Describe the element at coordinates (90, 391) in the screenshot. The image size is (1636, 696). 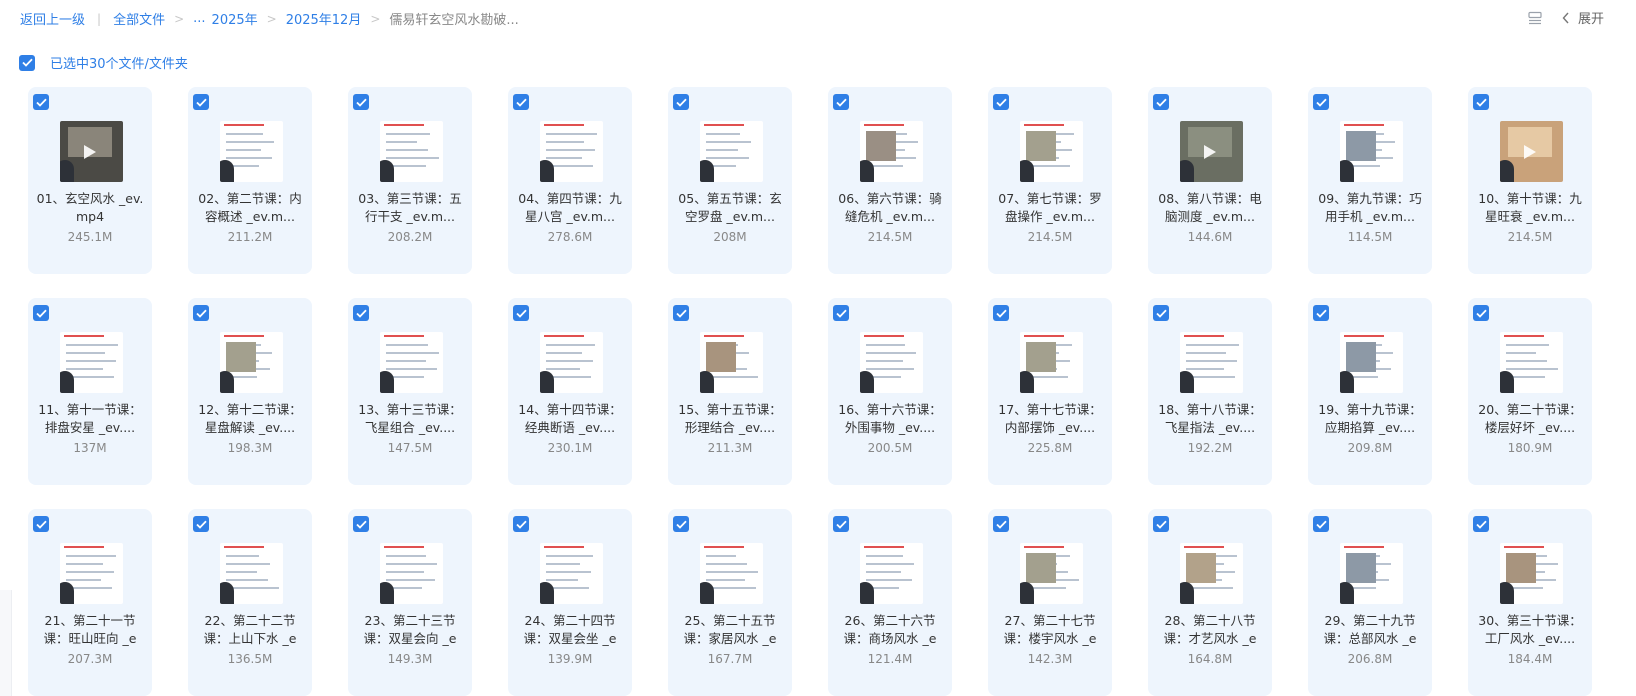
I see `file-card: 11、第十一节课：排盘安星 _ev.... 137M` at that location.